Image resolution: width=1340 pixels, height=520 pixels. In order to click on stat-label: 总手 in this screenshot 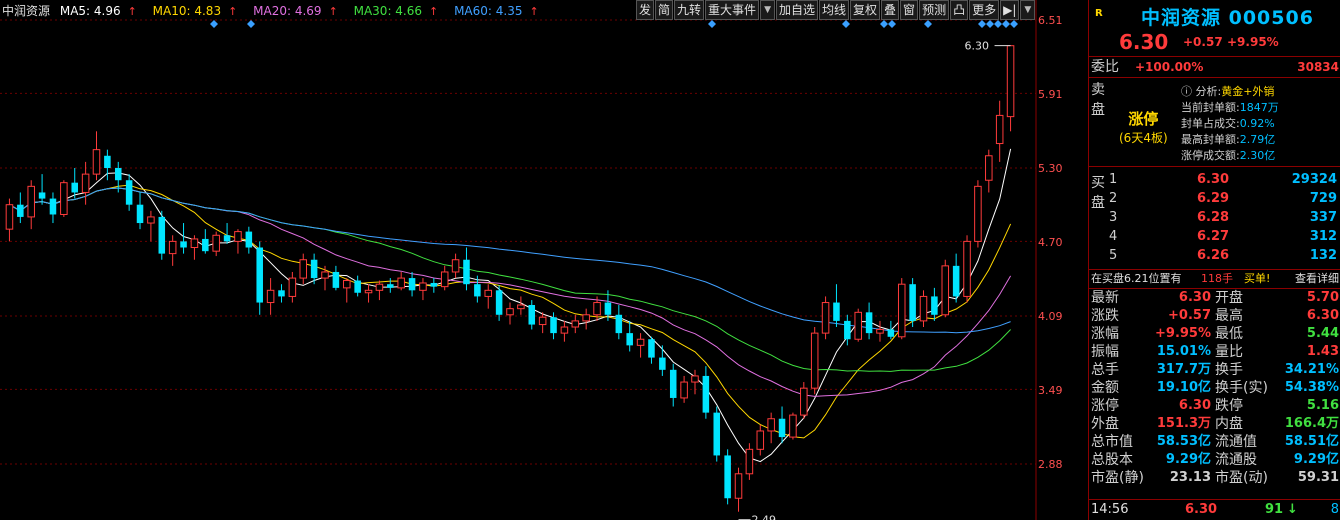, I will do `click(1105, 370)`.